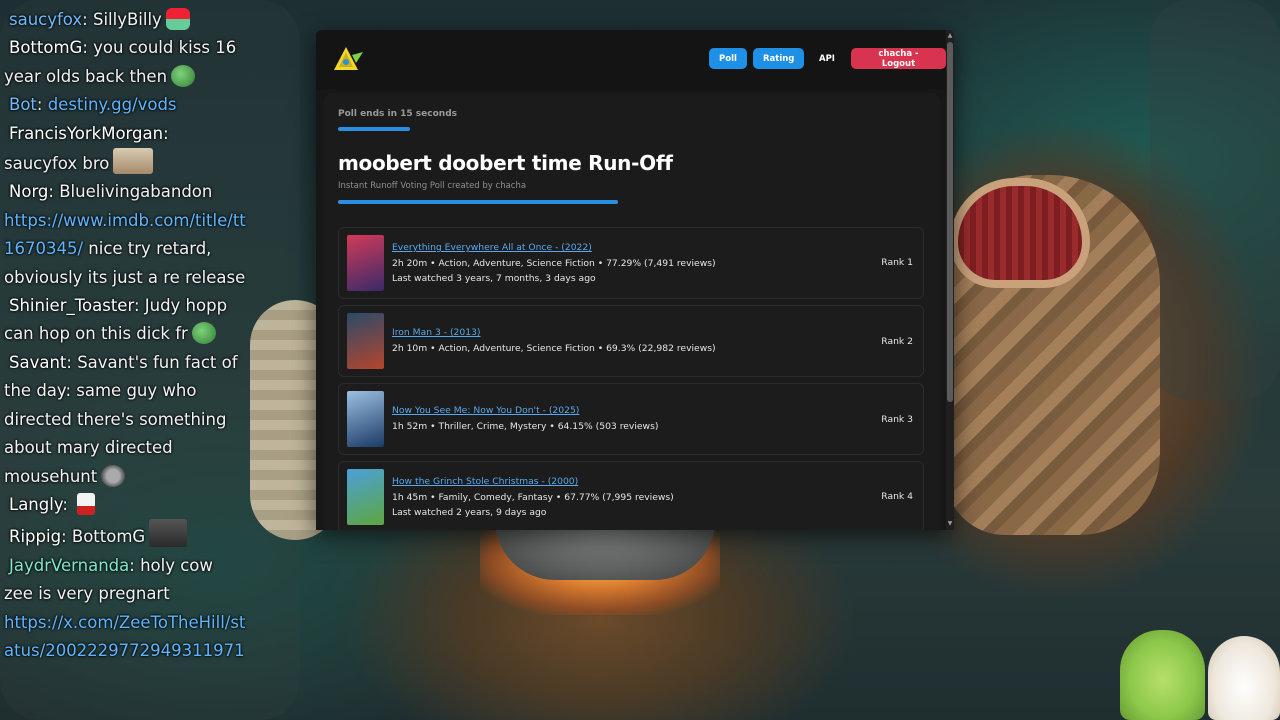 The image size is (1280, 720). I want to click on scroll-down-icon: ▼, so click(950, 524).